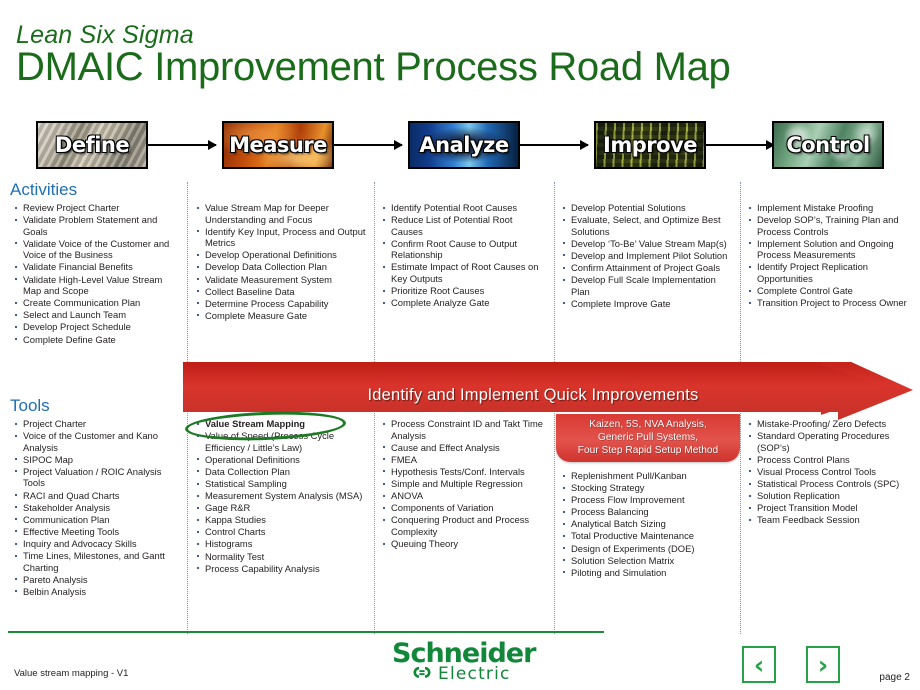 This screenshot has width=920, height=690. I want to click on page-number: page 2, so click(894, 677).